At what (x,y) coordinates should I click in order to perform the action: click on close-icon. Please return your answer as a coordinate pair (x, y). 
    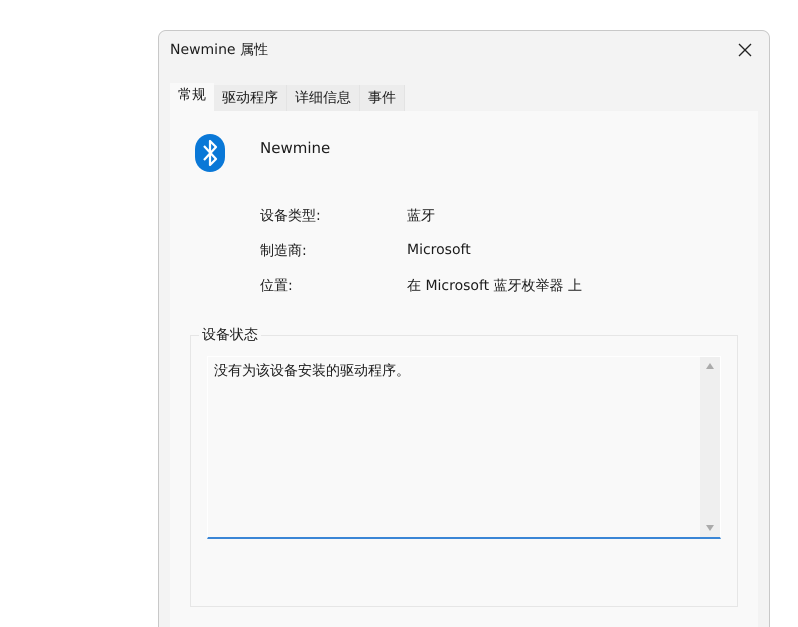
    Looking at the image, I should click on (745, 50).